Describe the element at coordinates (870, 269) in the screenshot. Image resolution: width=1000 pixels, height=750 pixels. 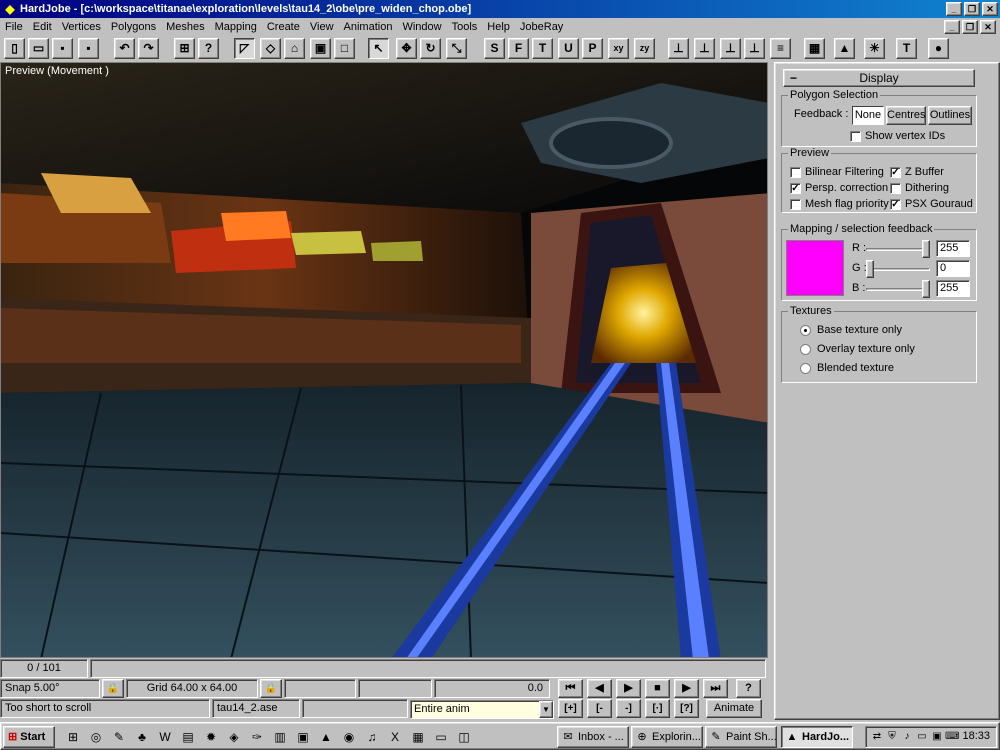
I see `green-slider-thumb` at that location.